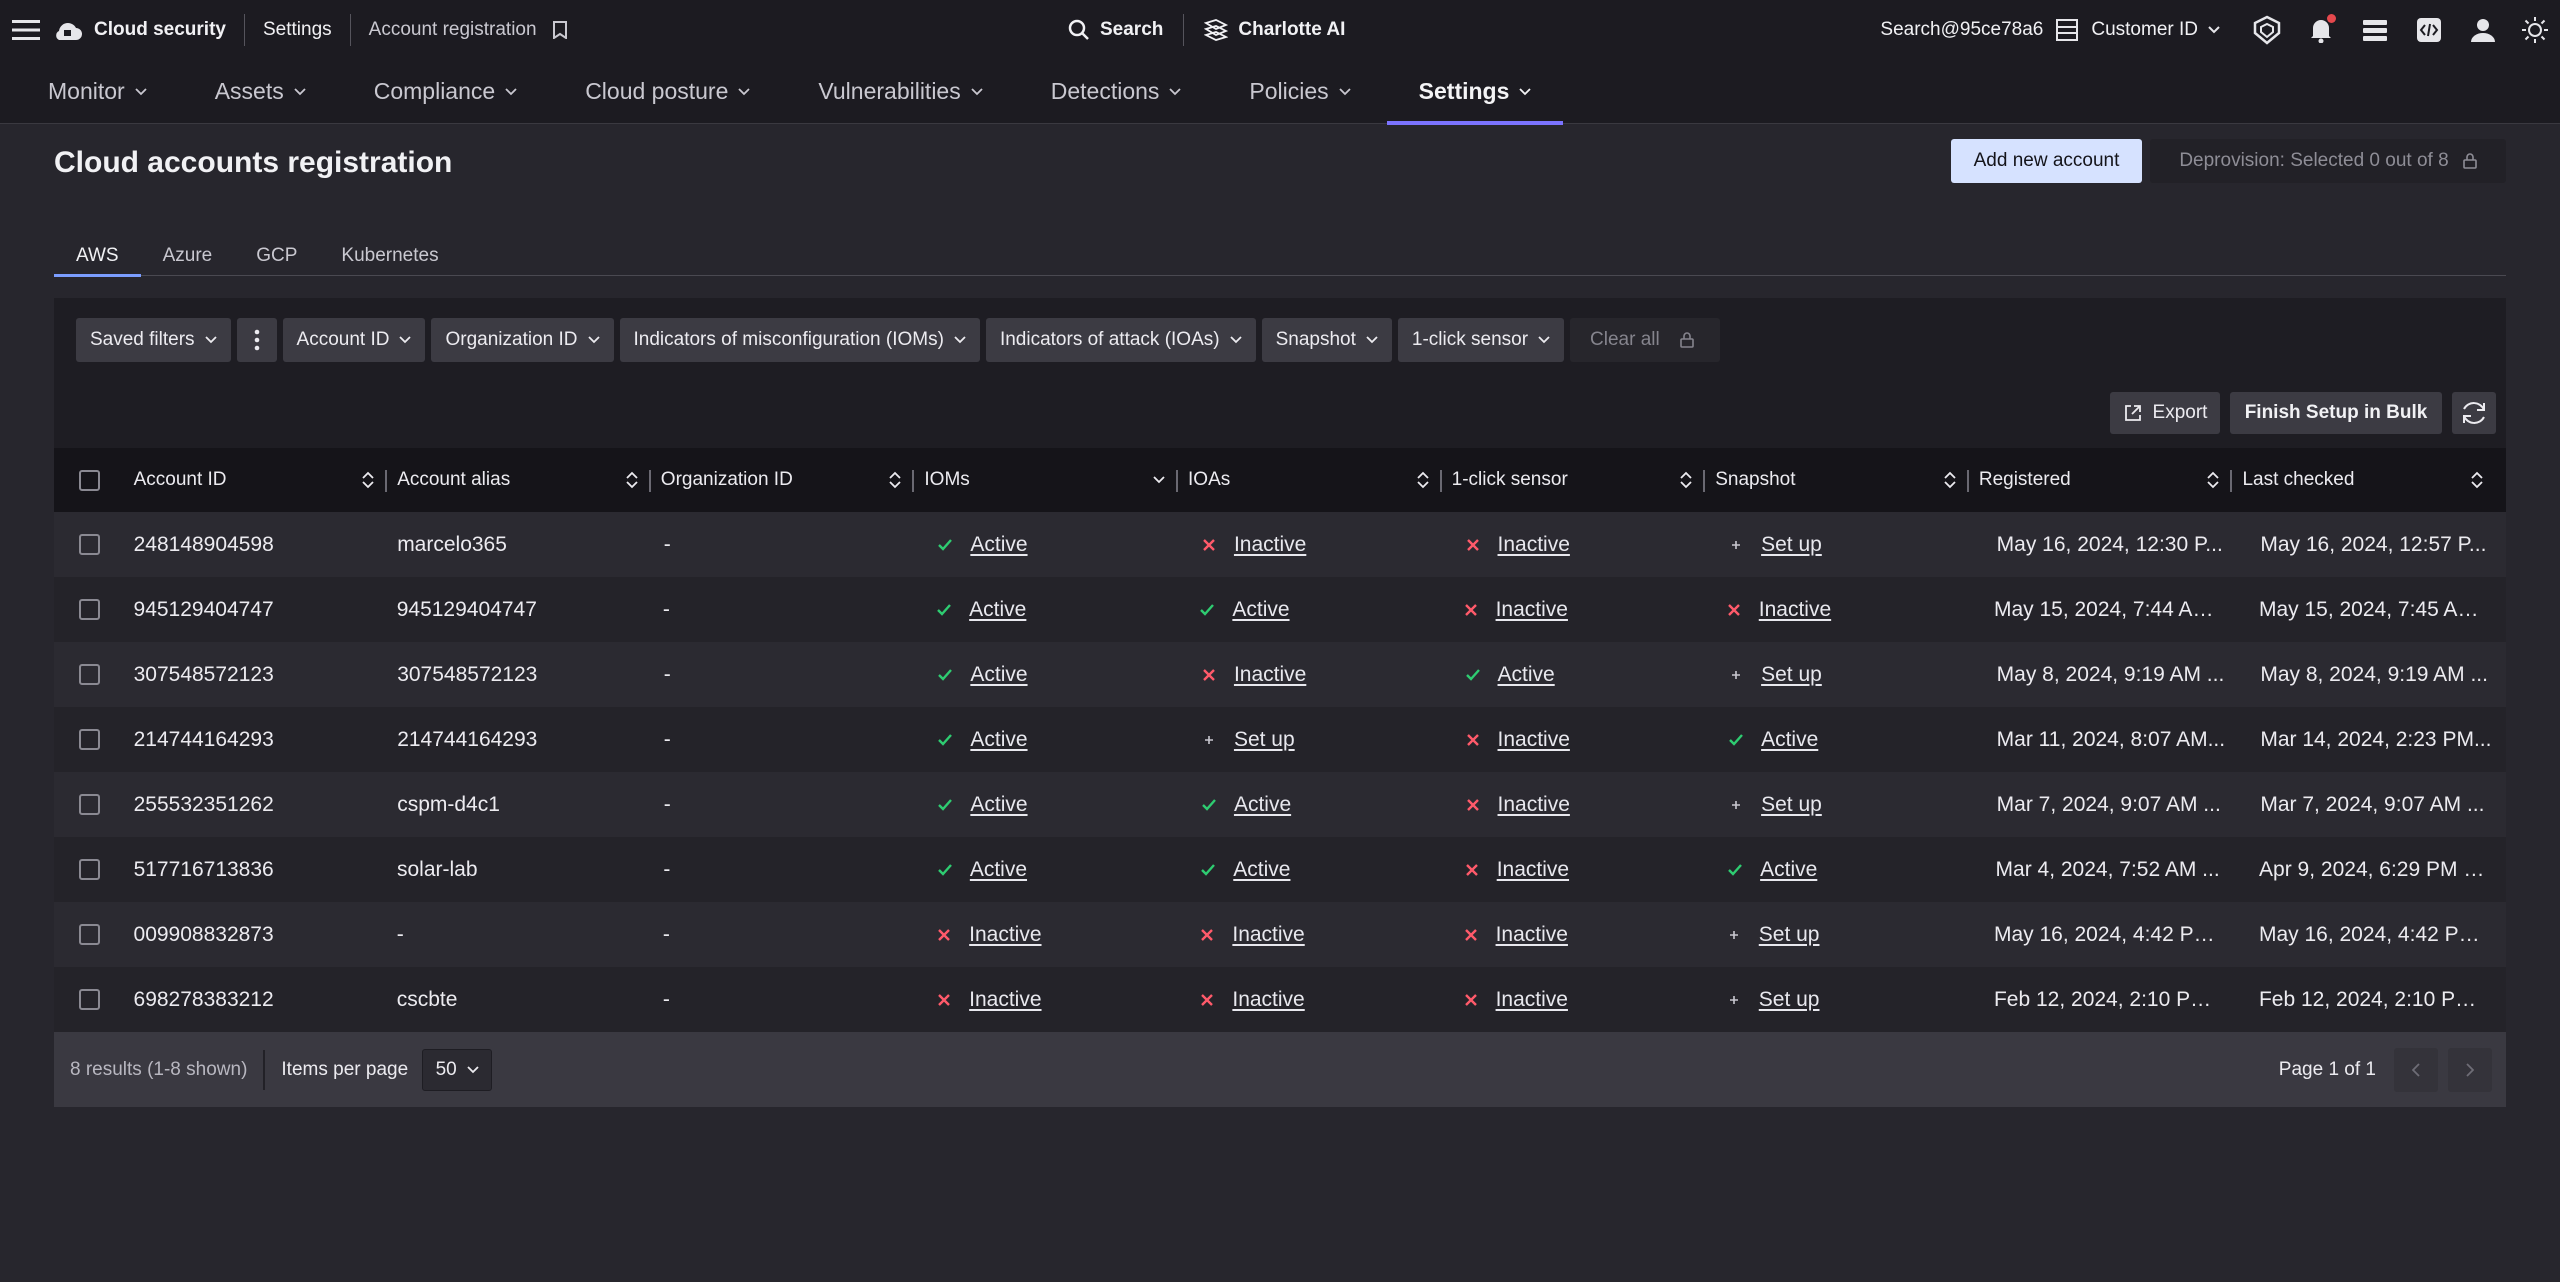  I want to click on filter-organization-id: Organization ID, so click(522, 340).